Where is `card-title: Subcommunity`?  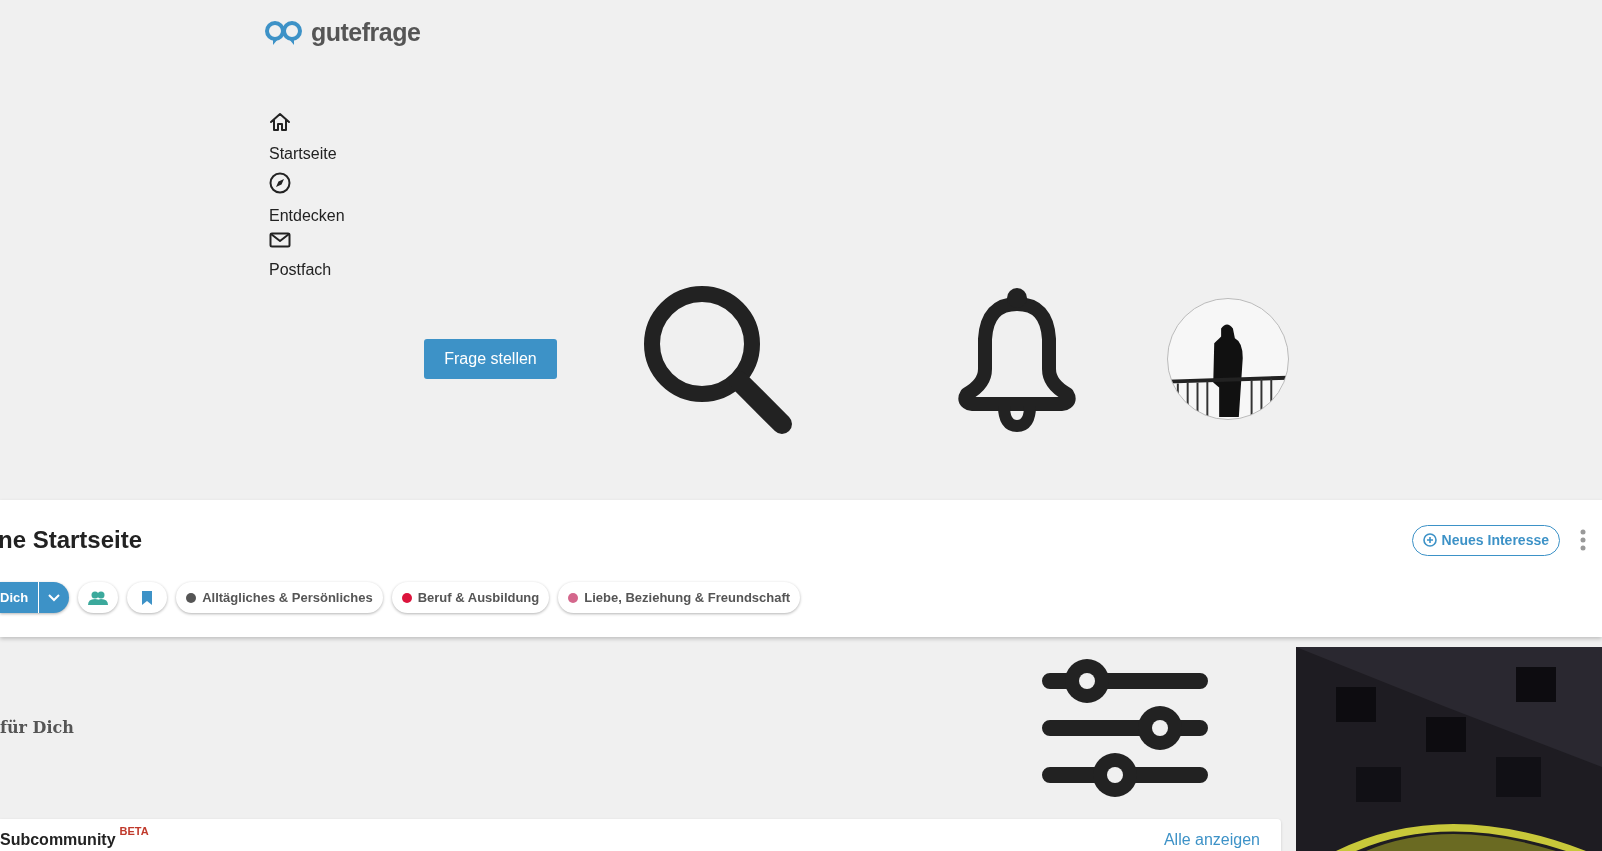
card-title: Subcommunity is located at coordinates (58, 840).